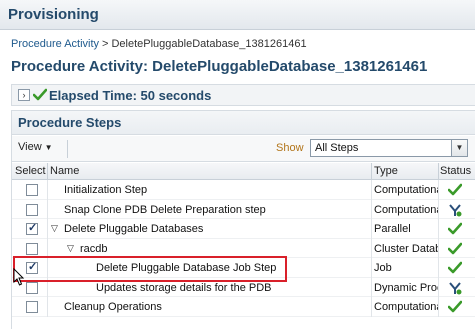 Image resolution: width=475 pixels, height=329 pixels. I want to click on step-type: Cluster Database, so click(406, 248).